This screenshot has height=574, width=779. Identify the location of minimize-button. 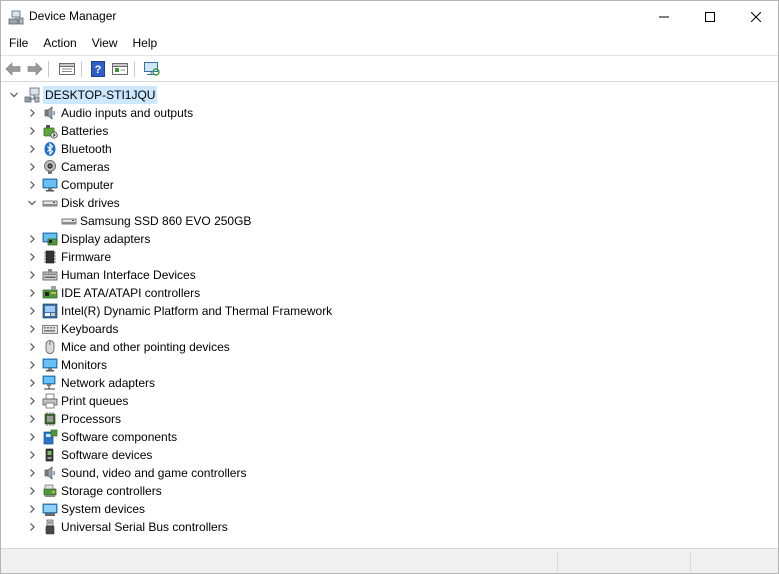
(664, 16).